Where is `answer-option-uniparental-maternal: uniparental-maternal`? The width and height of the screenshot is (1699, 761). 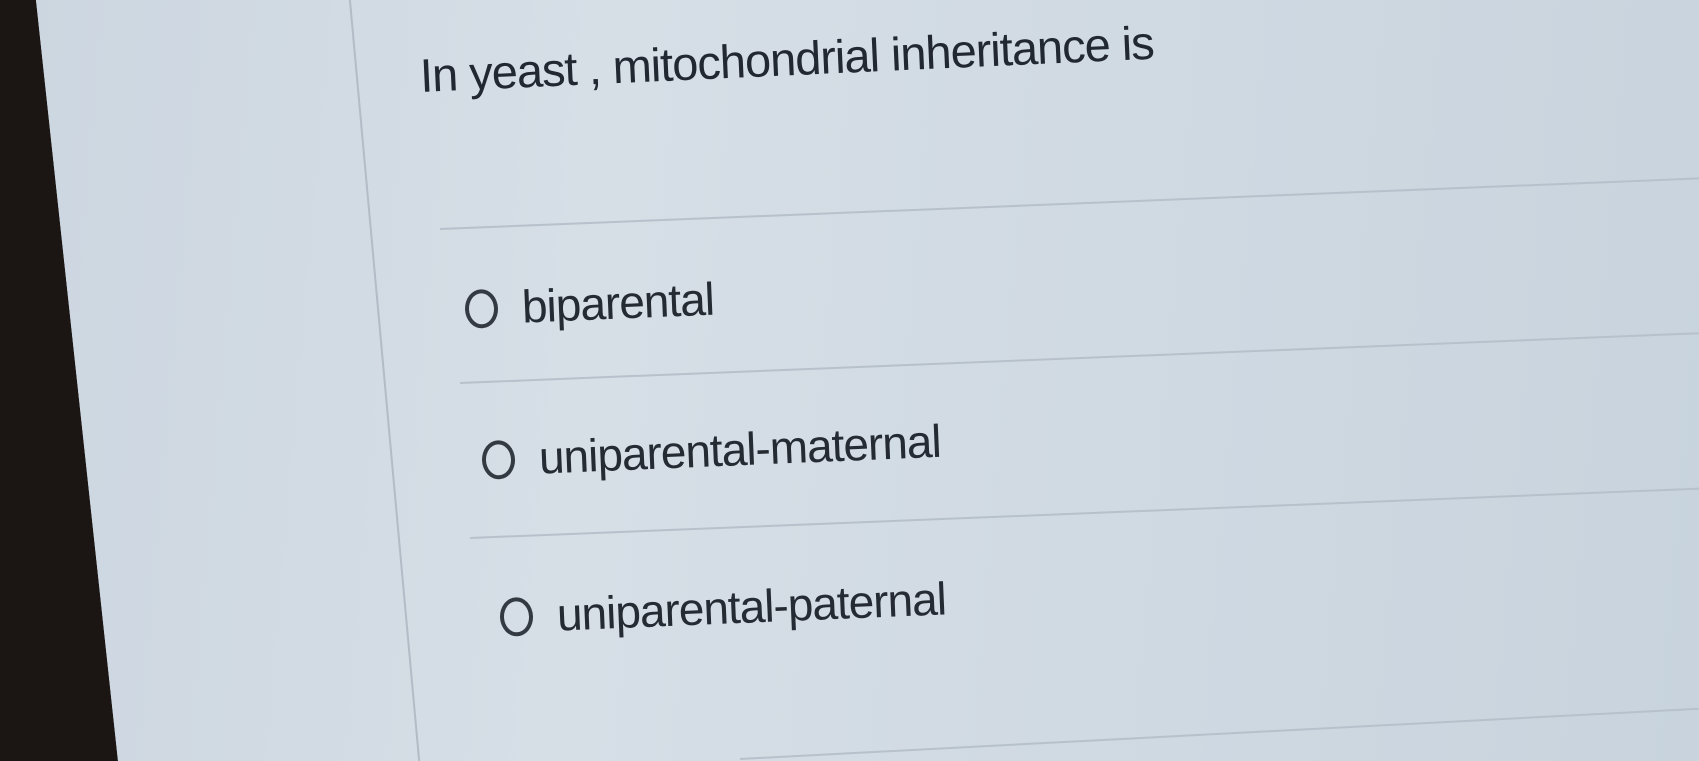 answer-option-uniparental-maternal: uniparental-maternal is located at coordinates (711, 450).